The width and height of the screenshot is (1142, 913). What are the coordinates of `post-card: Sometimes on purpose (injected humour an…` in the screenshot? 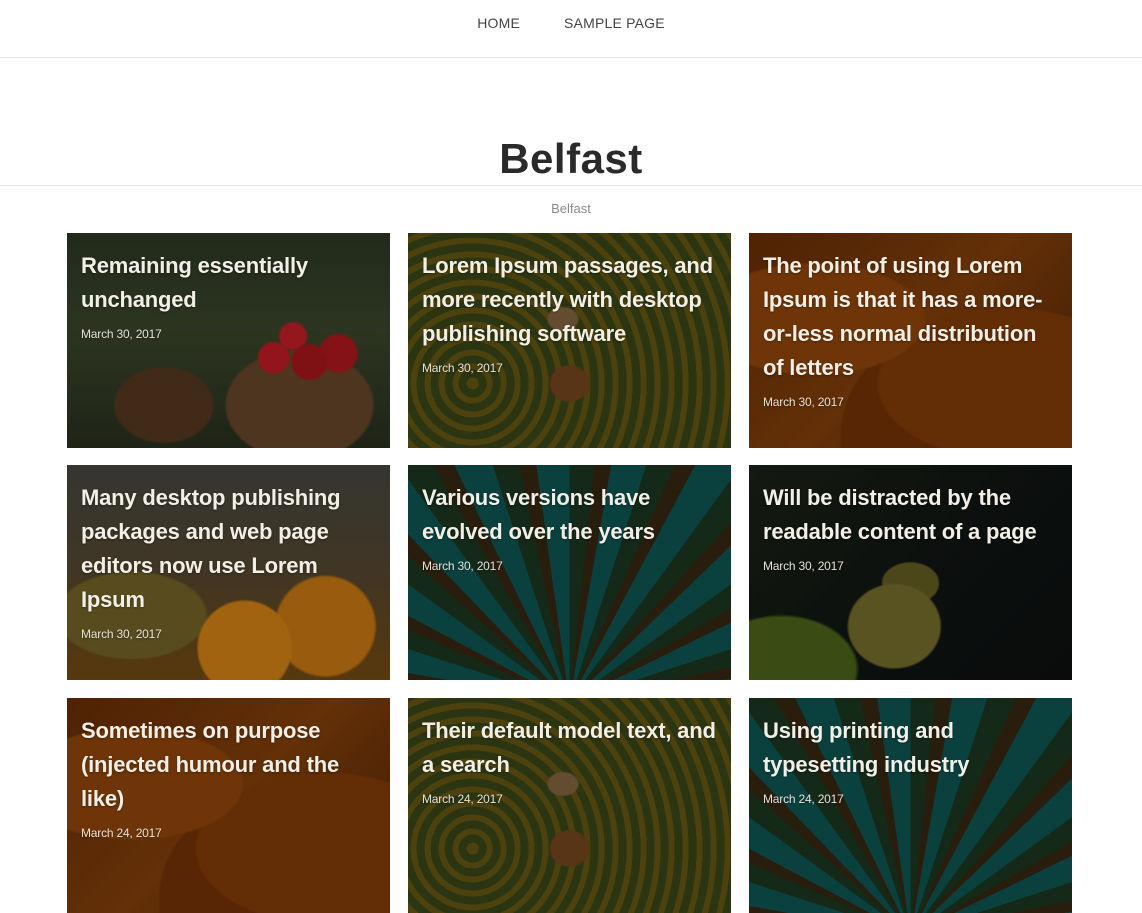 It's located at (228, 805).